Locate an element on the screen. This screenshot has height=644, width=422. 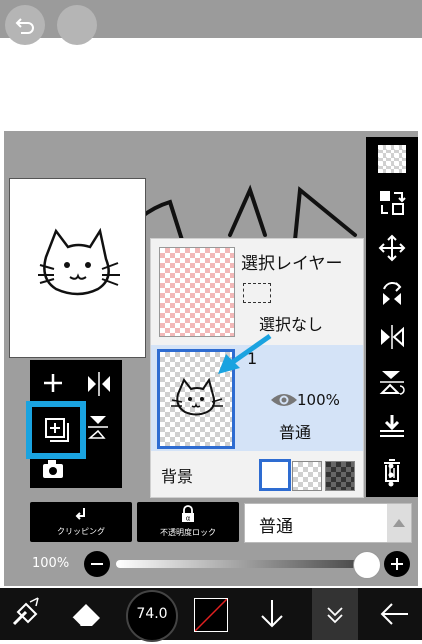
undo-button is located at coordinates (25, 25).